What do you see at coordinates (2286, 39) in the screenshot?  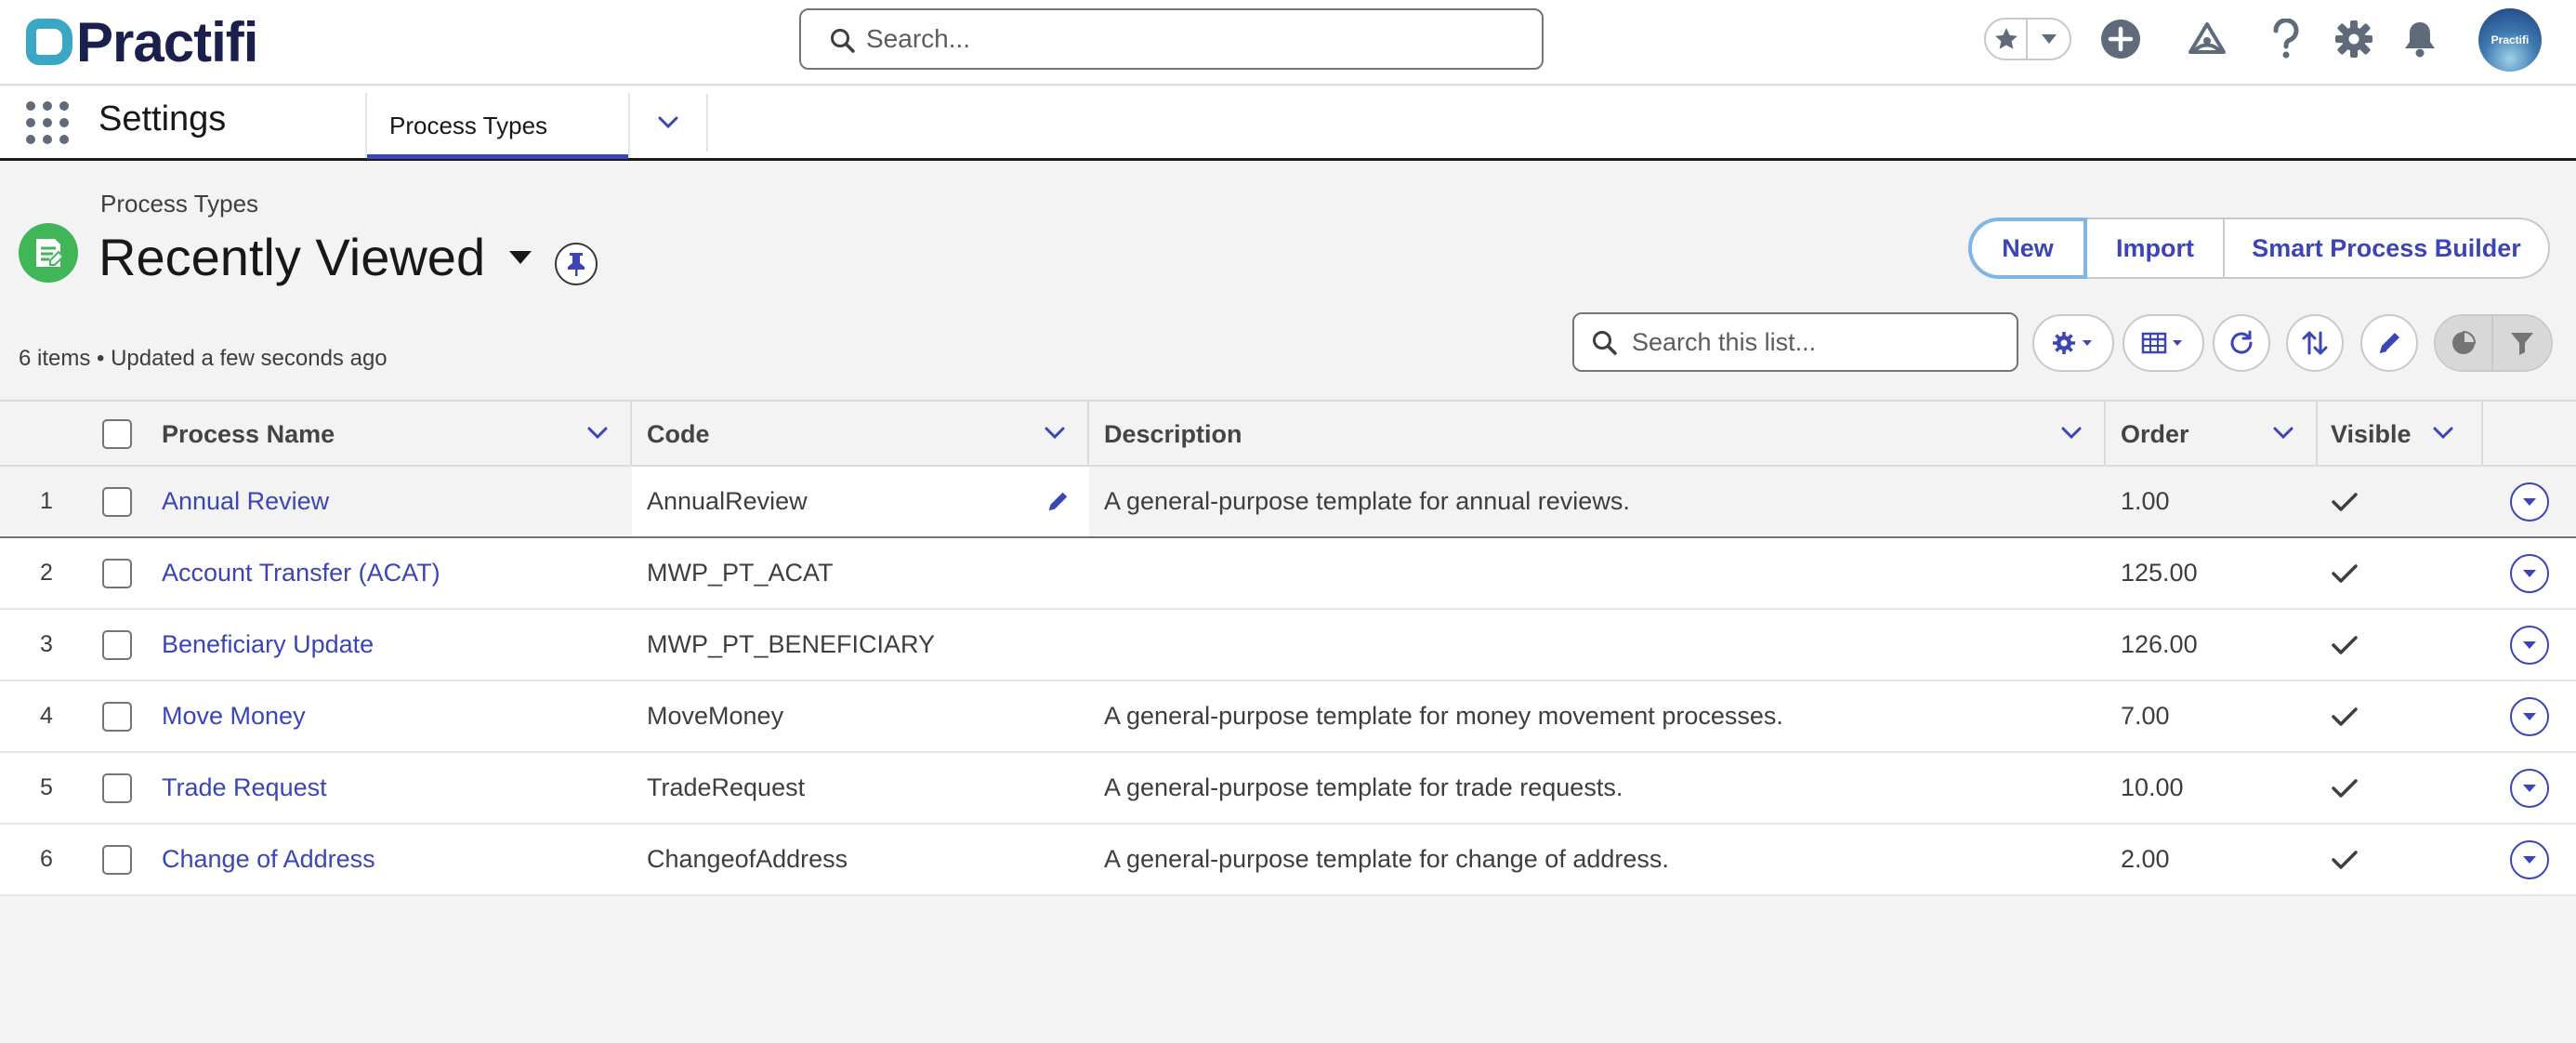 I see `help-button` at bounding box center [2286, 39].